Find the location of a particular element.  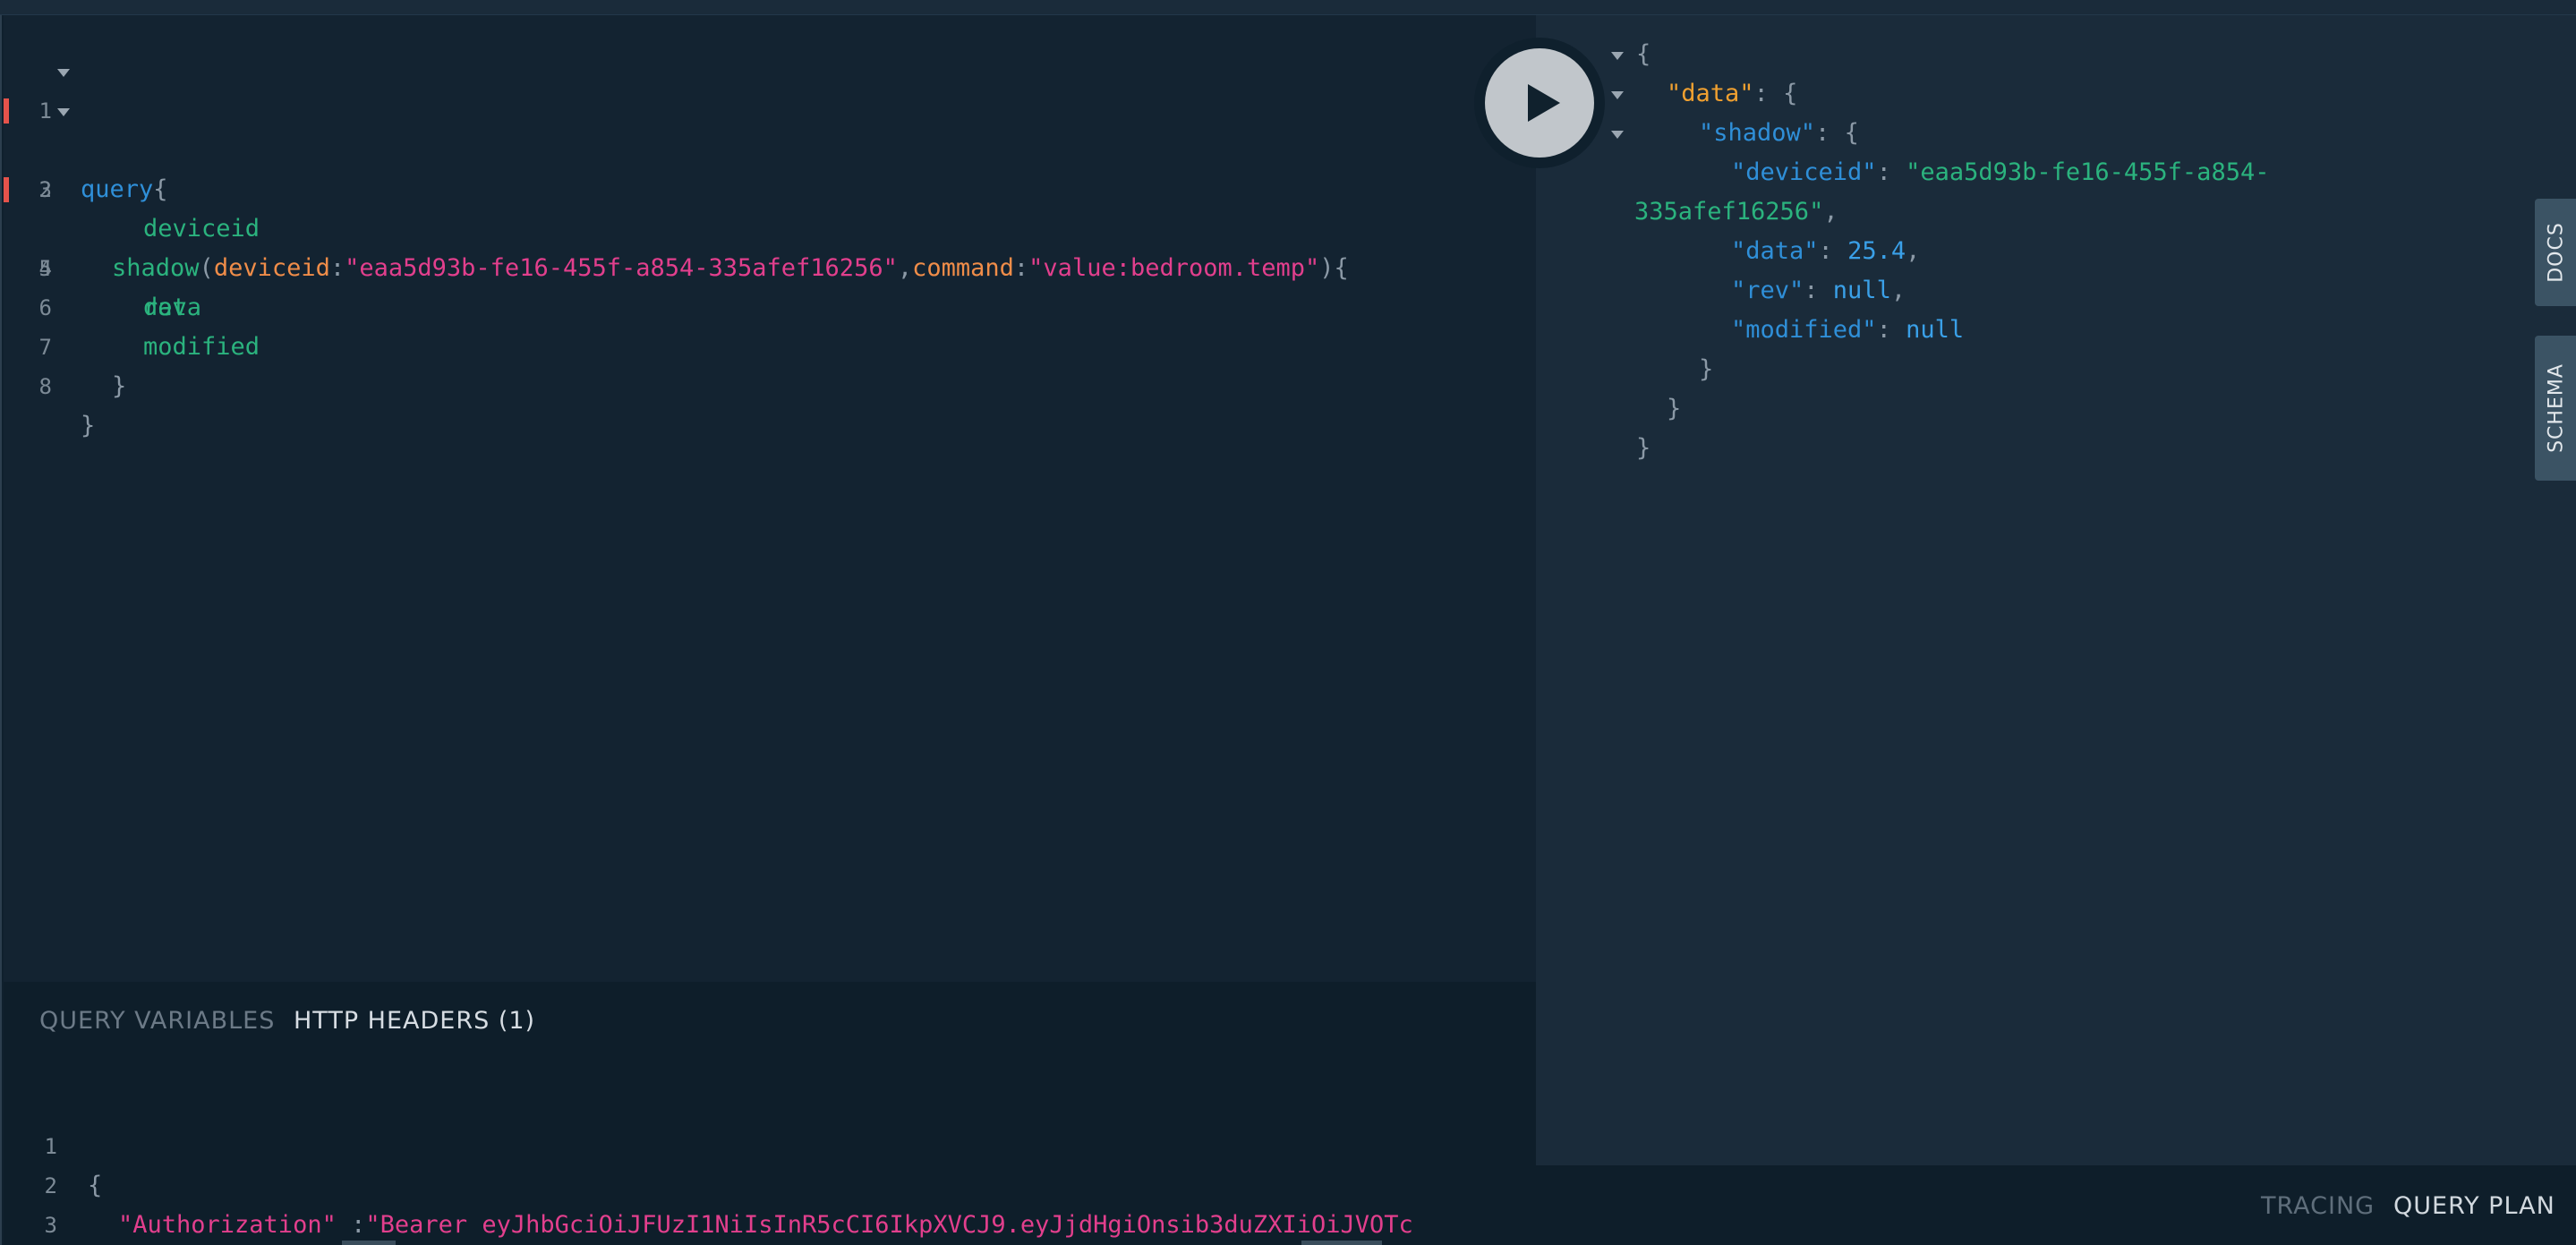

rev-key: "rev" is located at coordinates (1767, 290).